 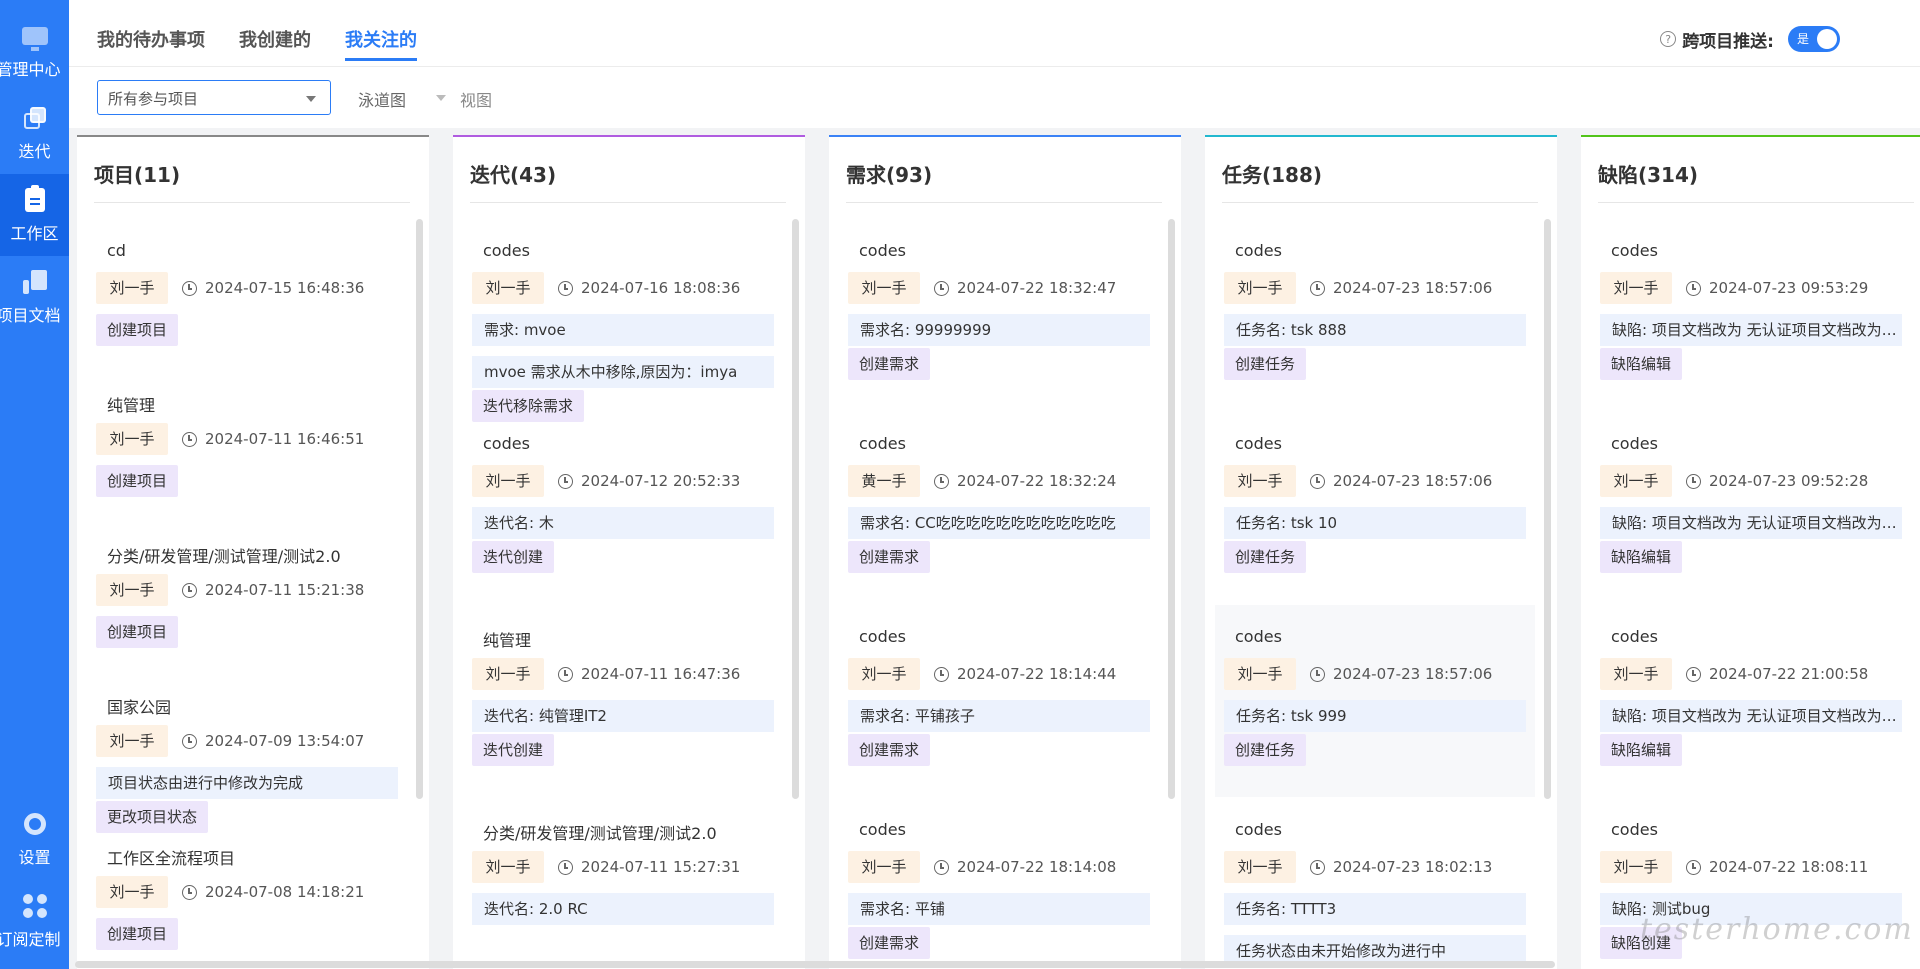 I want to click on top-tabs: 我的待办事项 我创建的 我关注的, so click(x=257, y=43).